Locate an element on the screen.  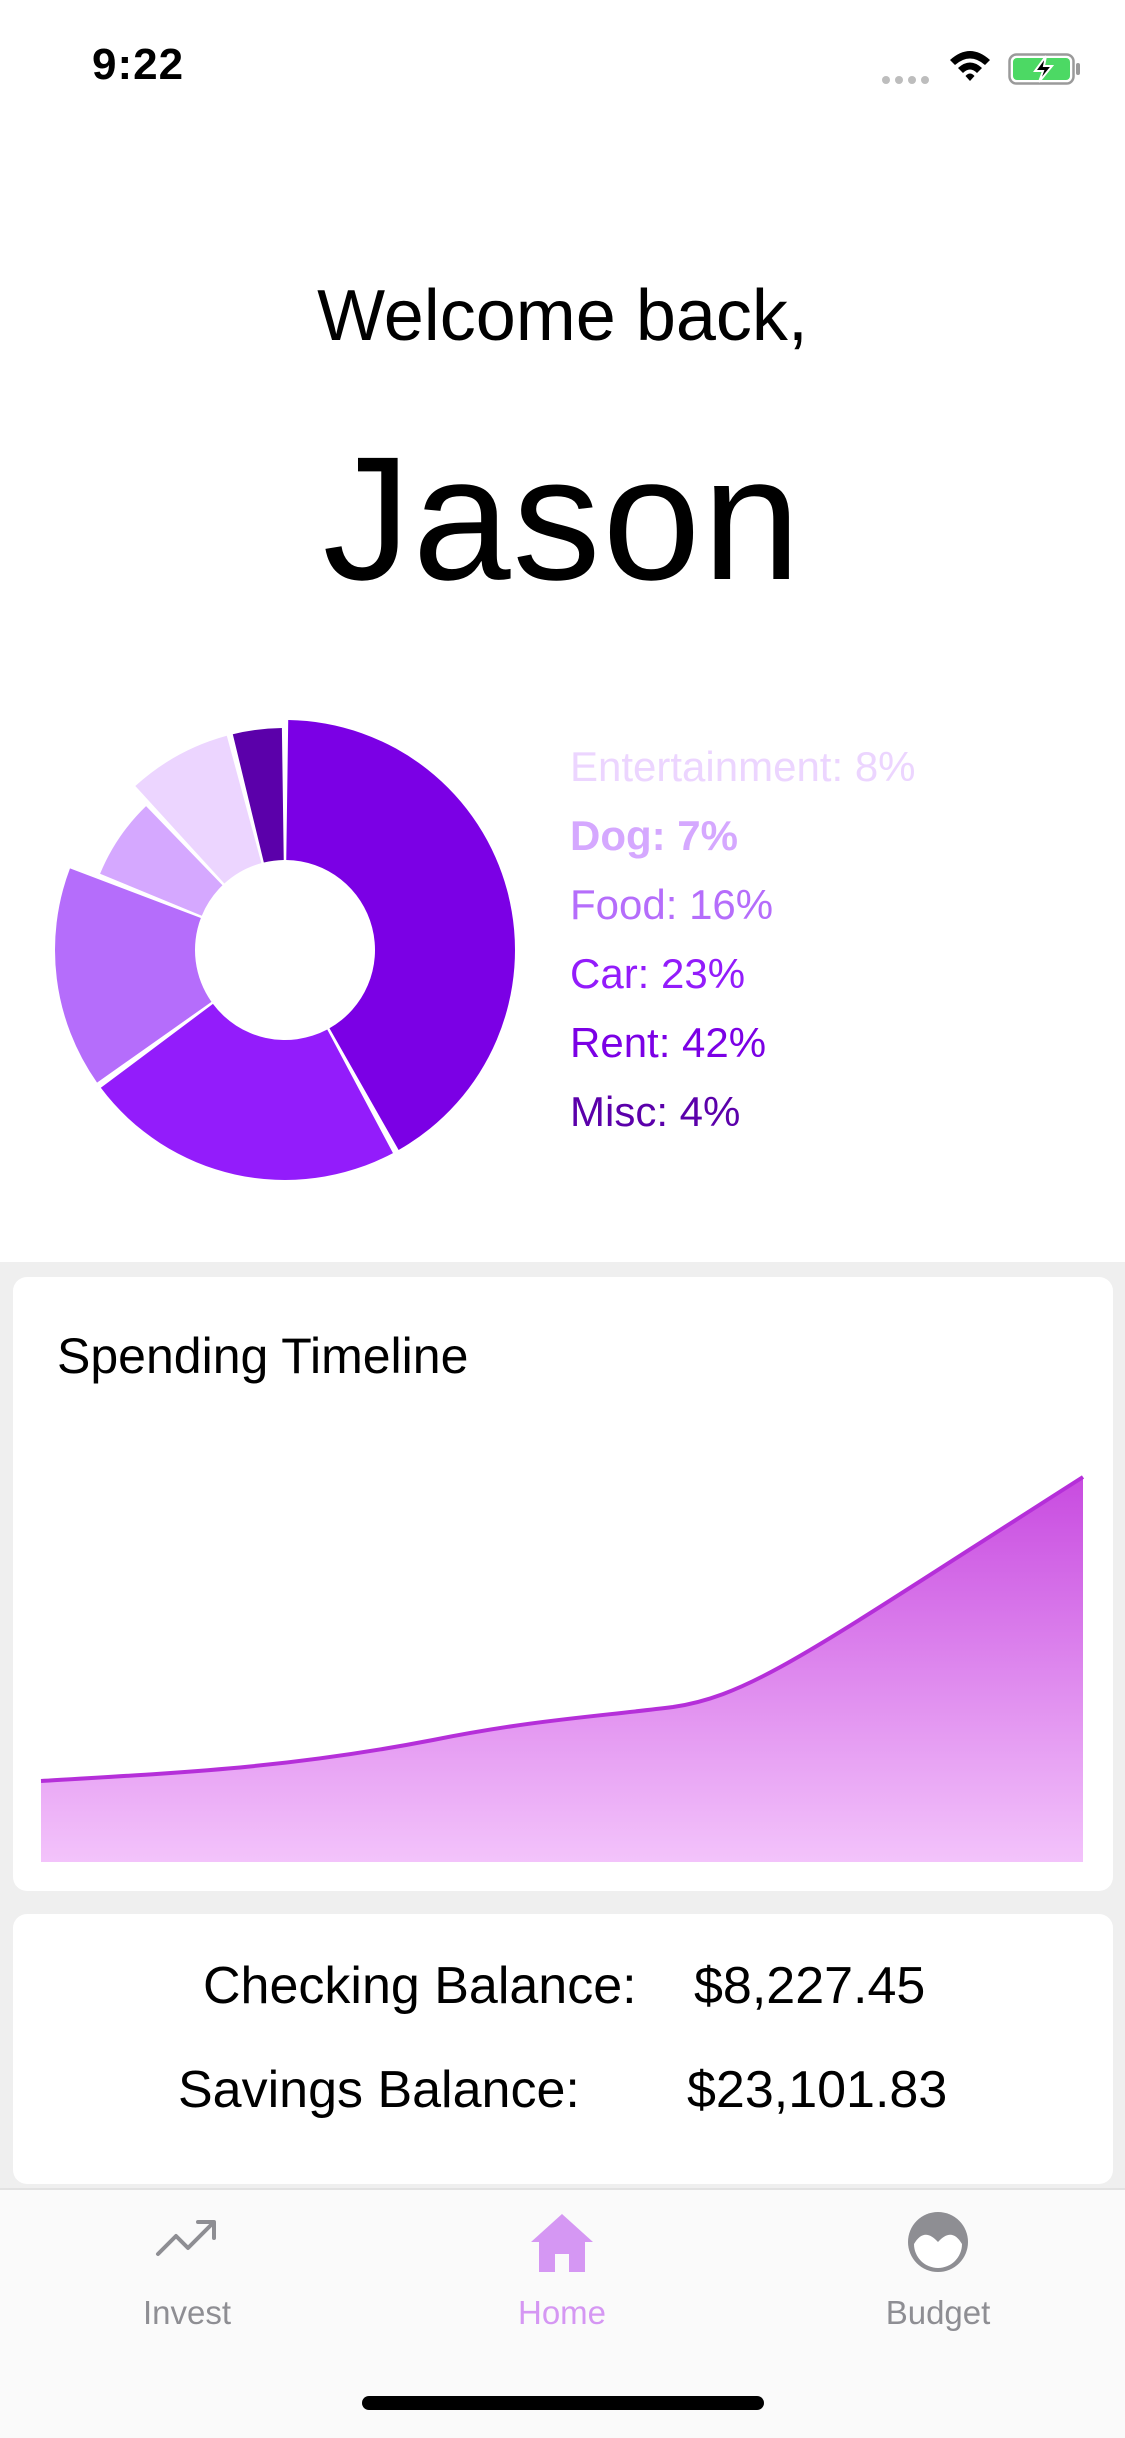
status-time: 9:22 is located at coordinates (138, 64).